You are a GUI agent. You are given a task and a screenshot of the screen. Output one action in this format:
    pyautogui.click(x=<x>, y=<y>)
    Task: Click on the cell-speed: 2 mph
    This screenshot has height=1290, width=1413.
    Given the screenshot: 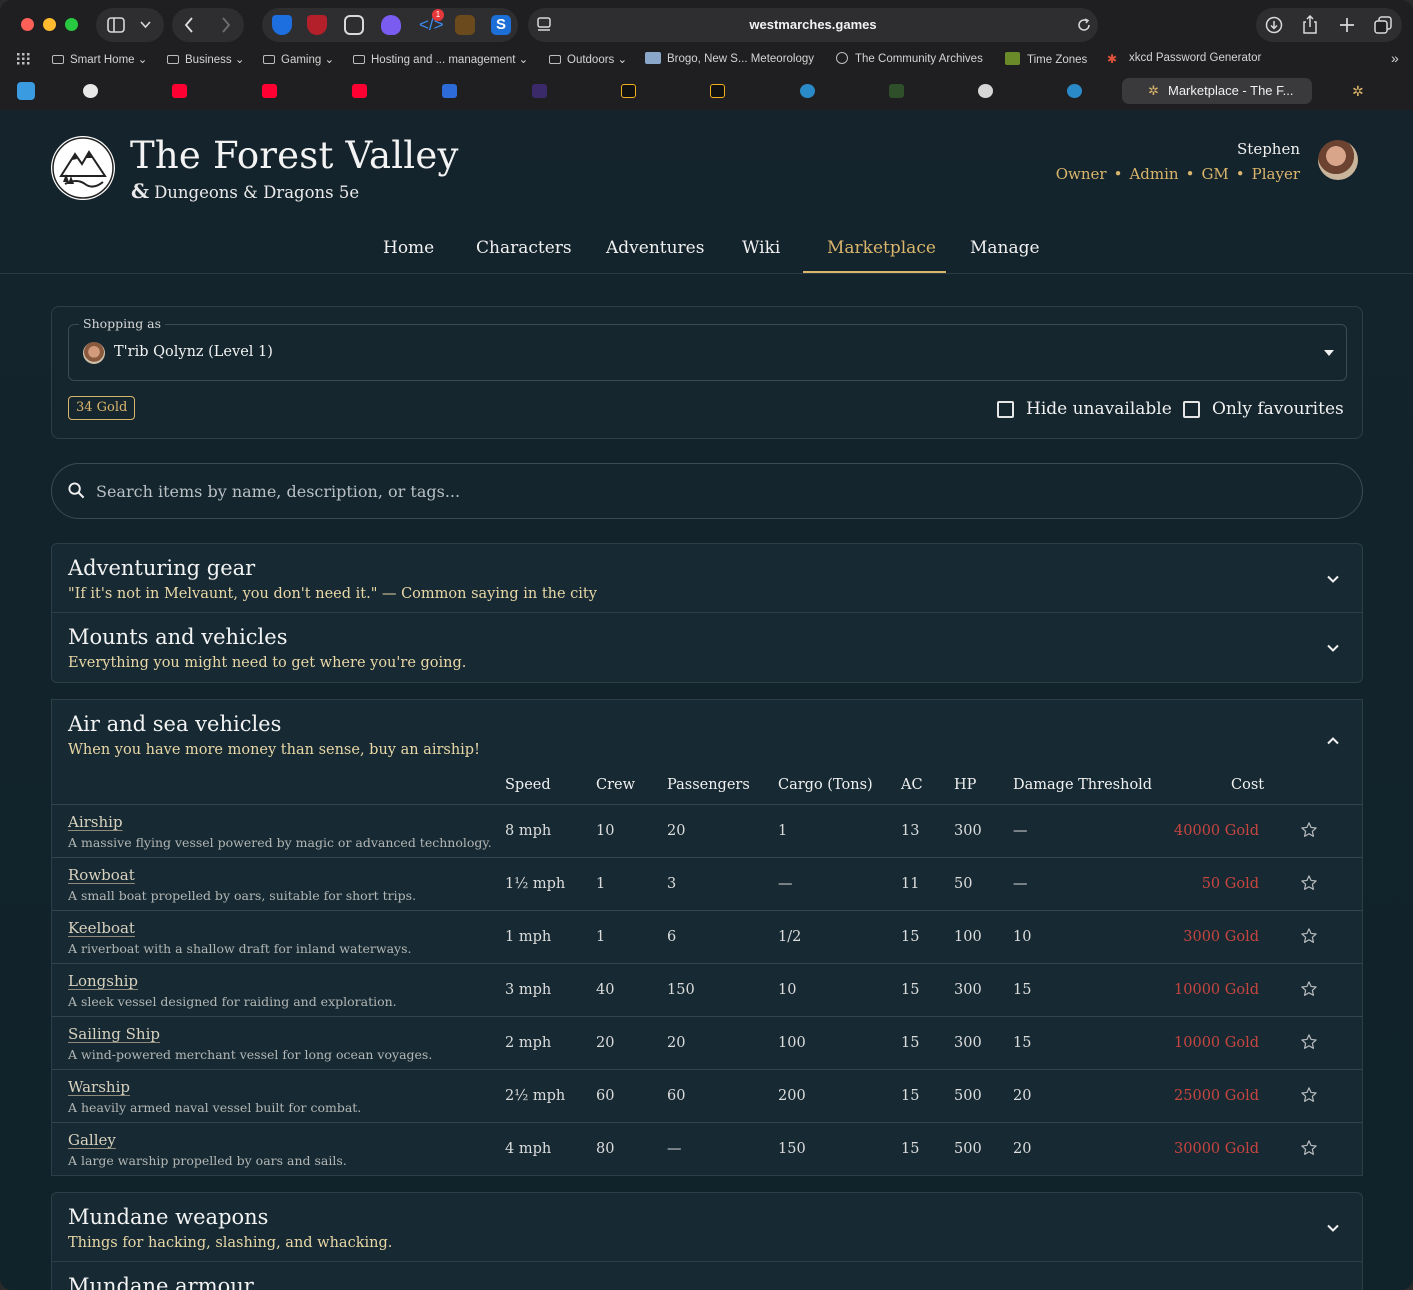 What is the action you would take?
    pyautogui.click(x=528, y=1043)
    